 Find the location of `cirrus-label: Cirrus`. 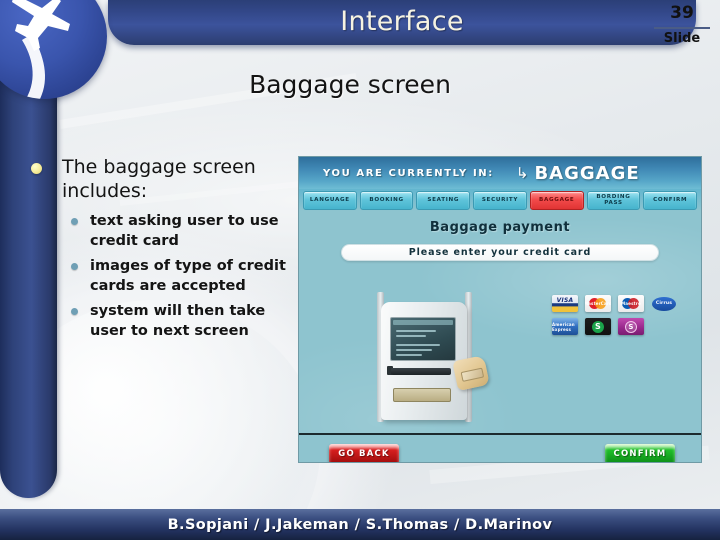

cirrus-label: Cirrus is located at coordinates (664, 303).